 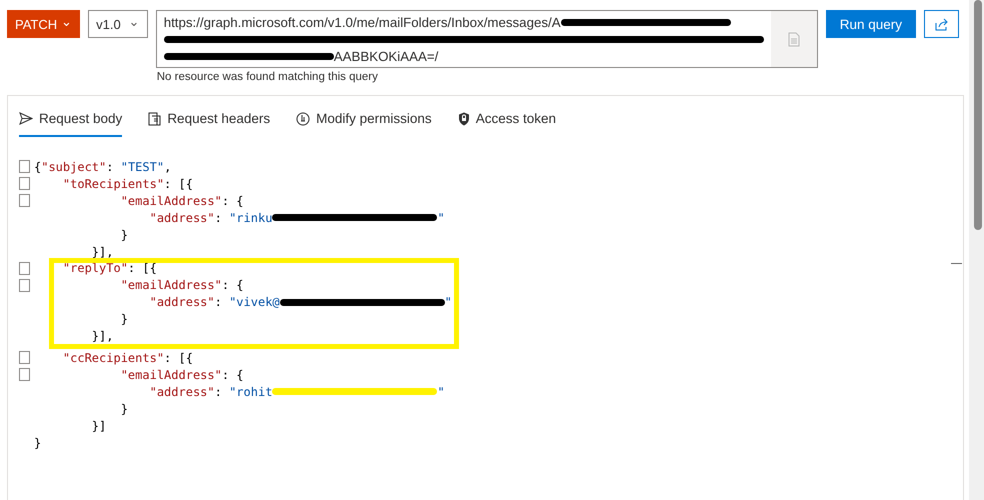 I want to click on url-message: No resource was found matching this query, so click(x=267, y=77).